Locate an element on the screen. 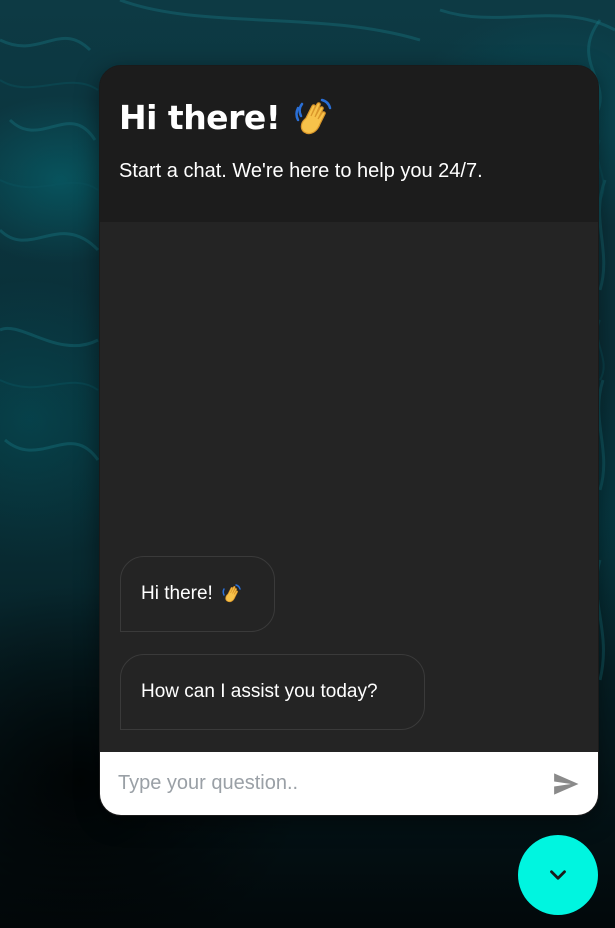 The height and width of the screenshot is (928, 615). chevron-down-icon is located at coordinates (558, 875).